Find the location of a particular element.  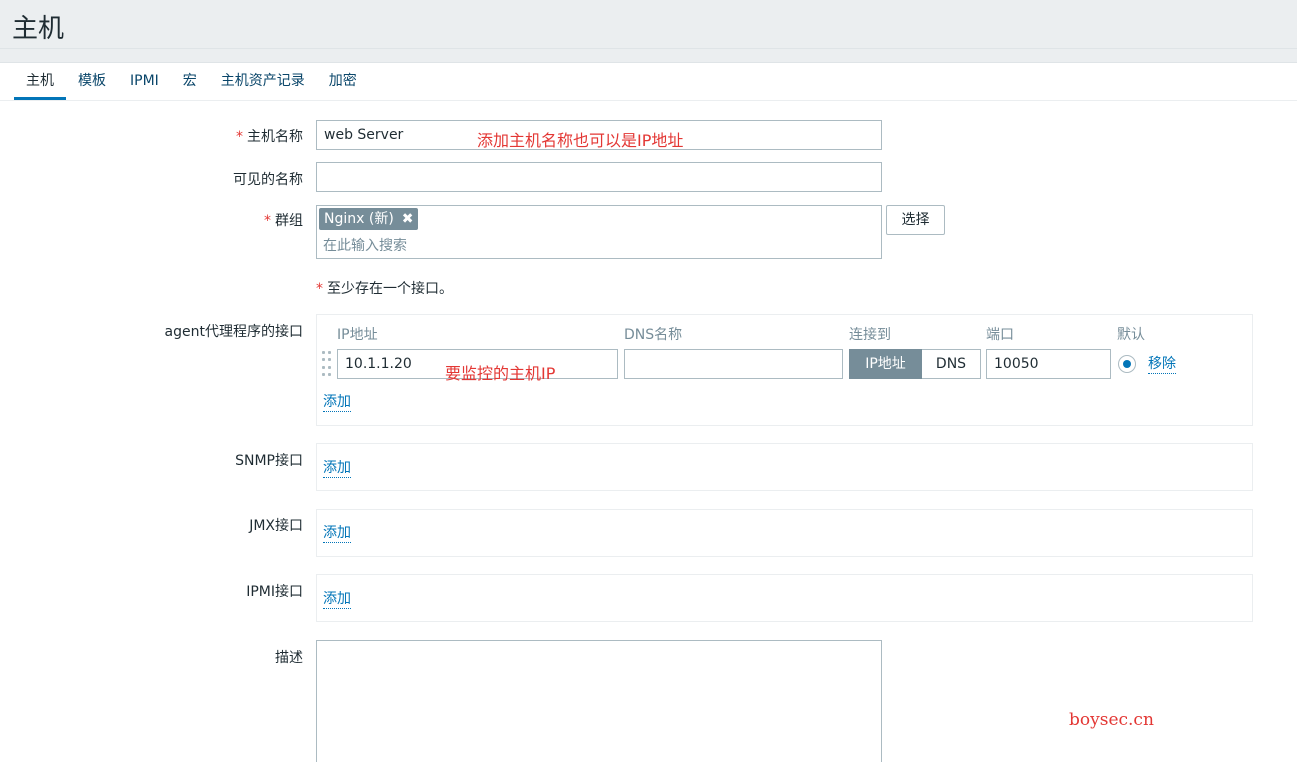

ipmi-add-link: 添加 is located at coordinates (337, 599).